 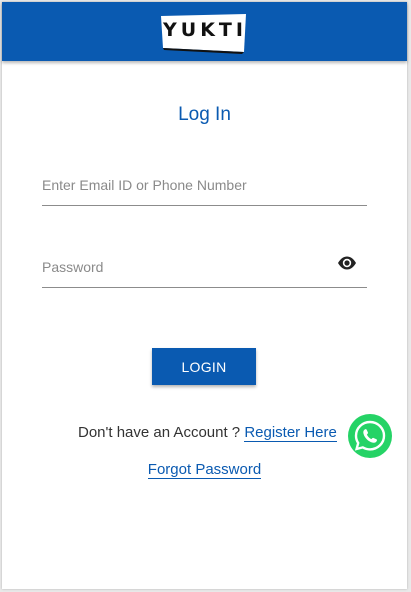 I want to click on register-prompt-text: Don't have an Account ?, so click(x=161, y=432).